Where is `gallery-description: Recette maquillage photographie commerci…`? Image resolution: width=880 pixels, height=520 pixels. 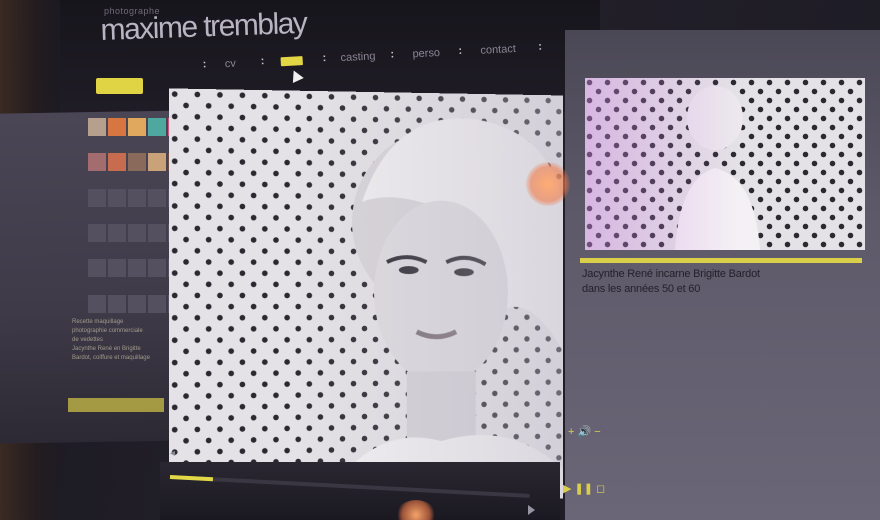
gallery-description: Recette maquillage photographie commerci… is located at coordinates (127, 340).